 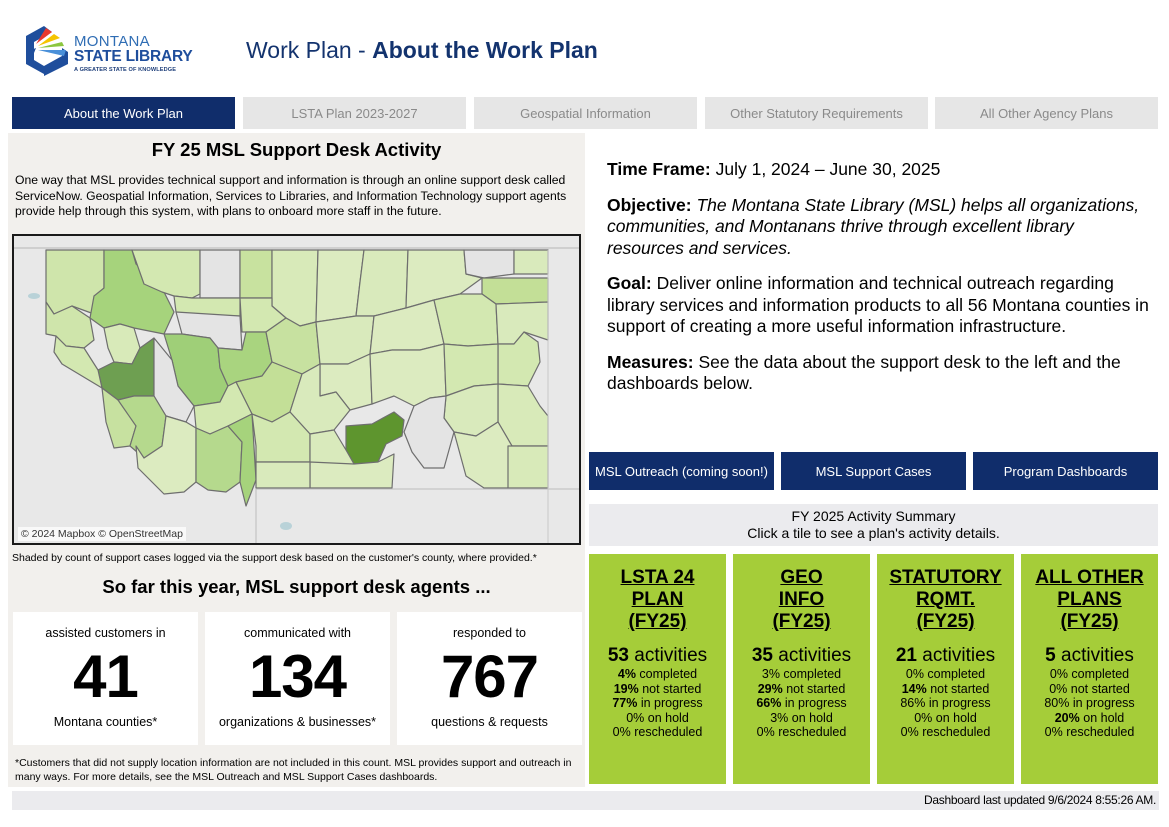 I want to click on activity-count-value: 53, so click(x=618, y=655).